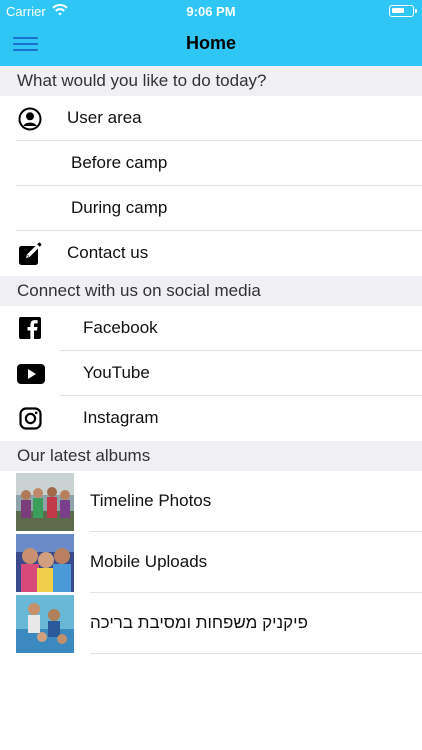  What do you see at coordinates (211, 208) in the screenshot?
I see `menu-item-during-camp: During camp` at bounding box center [211, 208].